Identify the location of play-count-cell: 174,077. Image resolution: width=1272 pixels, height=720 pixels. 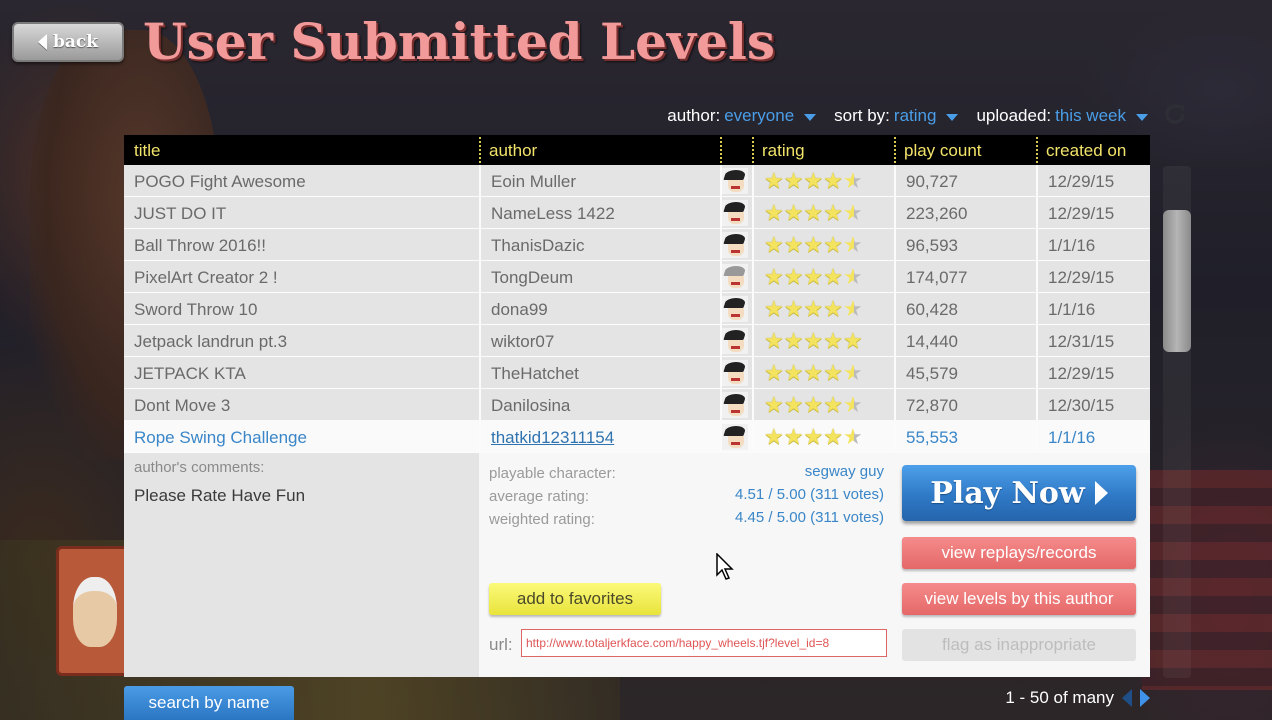
(965, 276).